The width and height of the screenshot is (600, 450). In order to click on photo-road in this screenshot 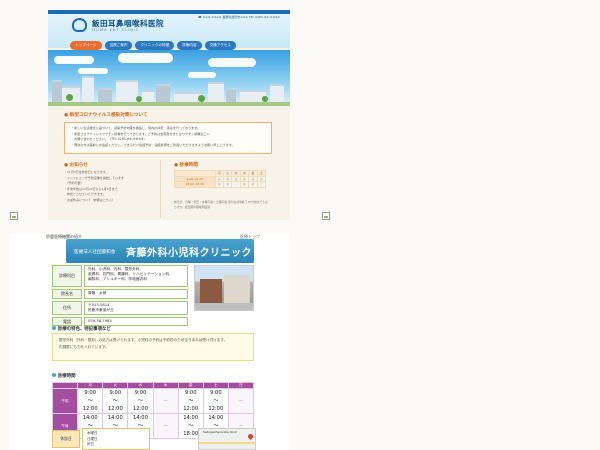, I will do `click(224, 306)`.